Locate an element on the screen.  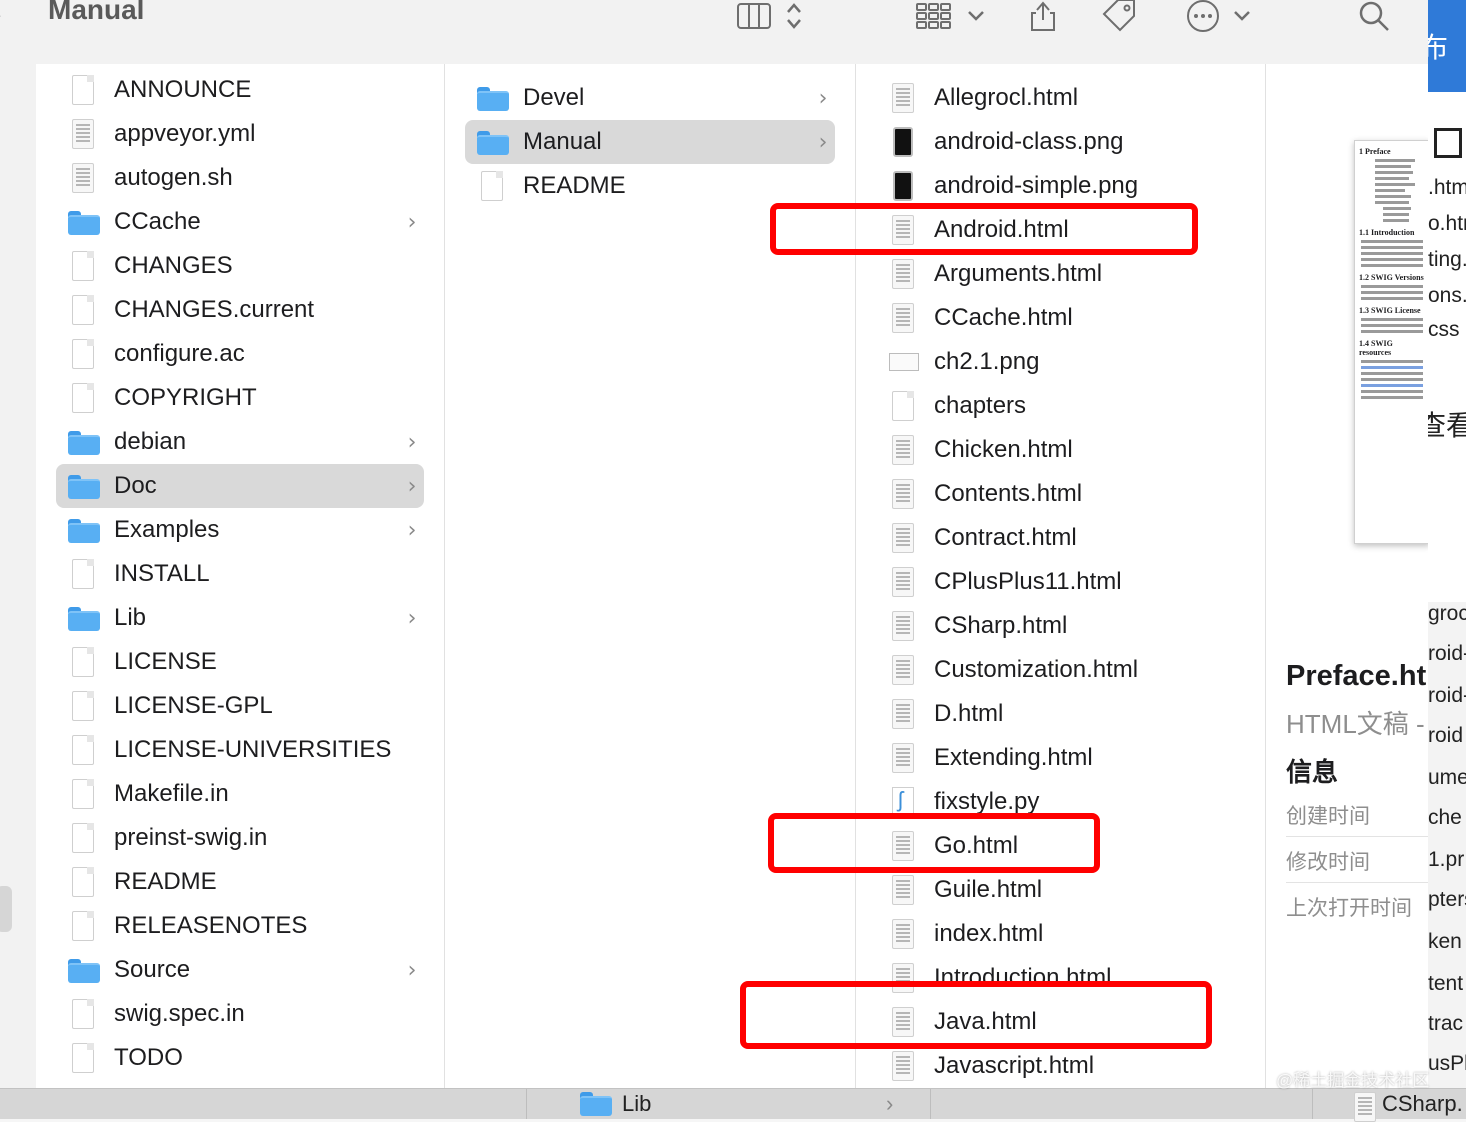
file-row: CSharp.html is located at coordinates (1060, 626).